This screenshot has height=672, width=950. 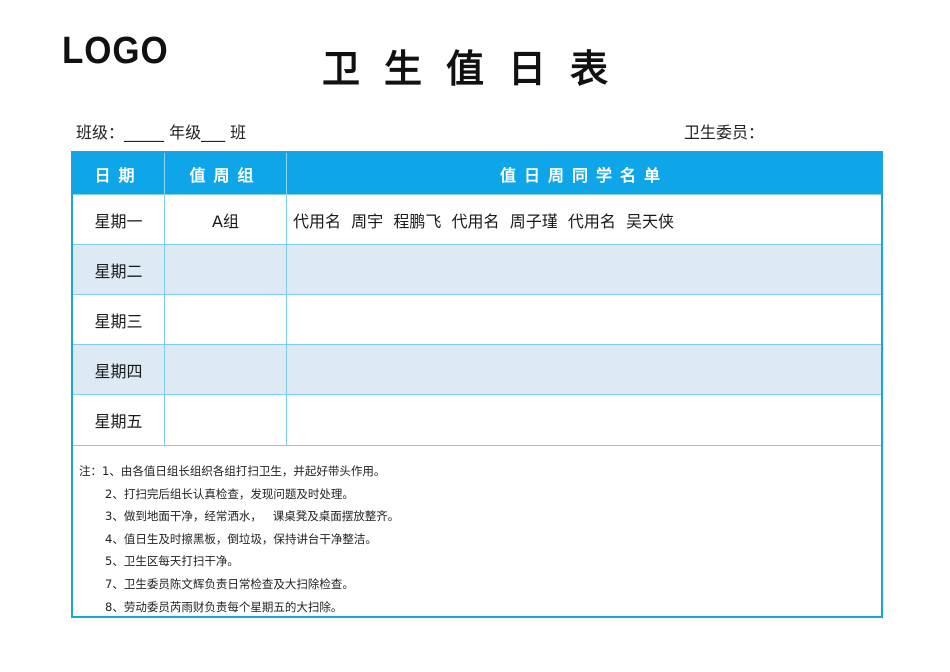 I want to click on table-row: 星期五, so click(x=477, y=419).